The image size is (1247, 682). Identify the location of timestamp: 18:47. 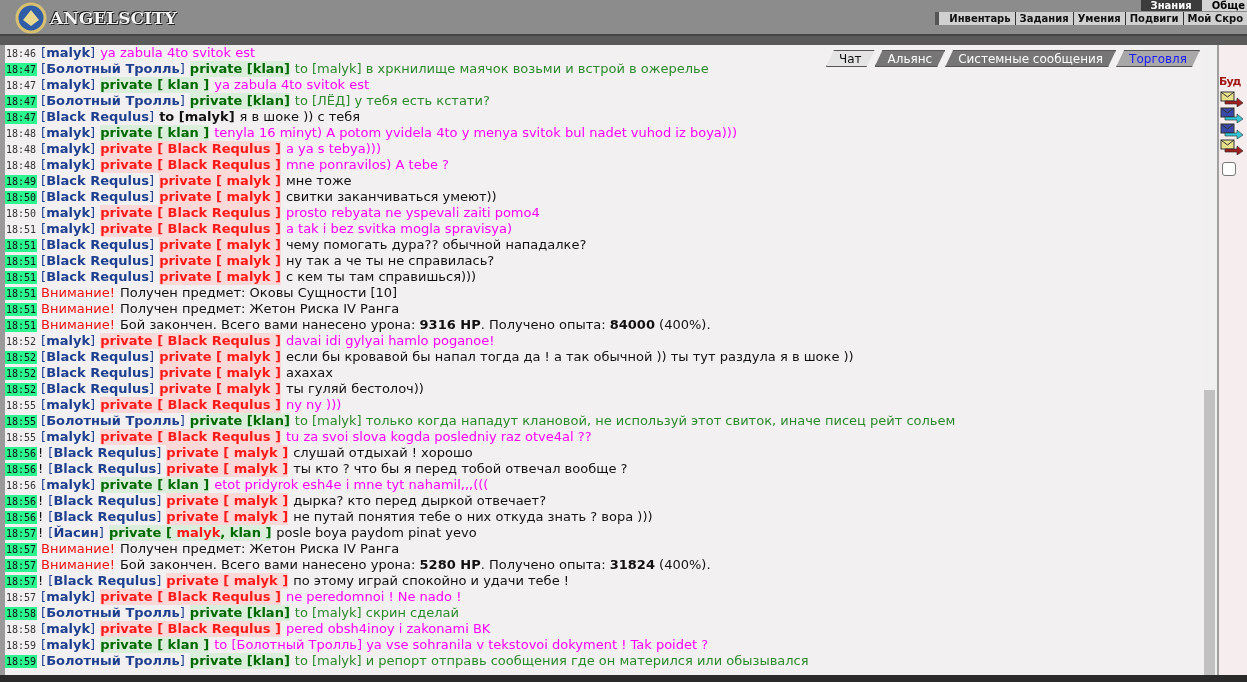
(21, 101).